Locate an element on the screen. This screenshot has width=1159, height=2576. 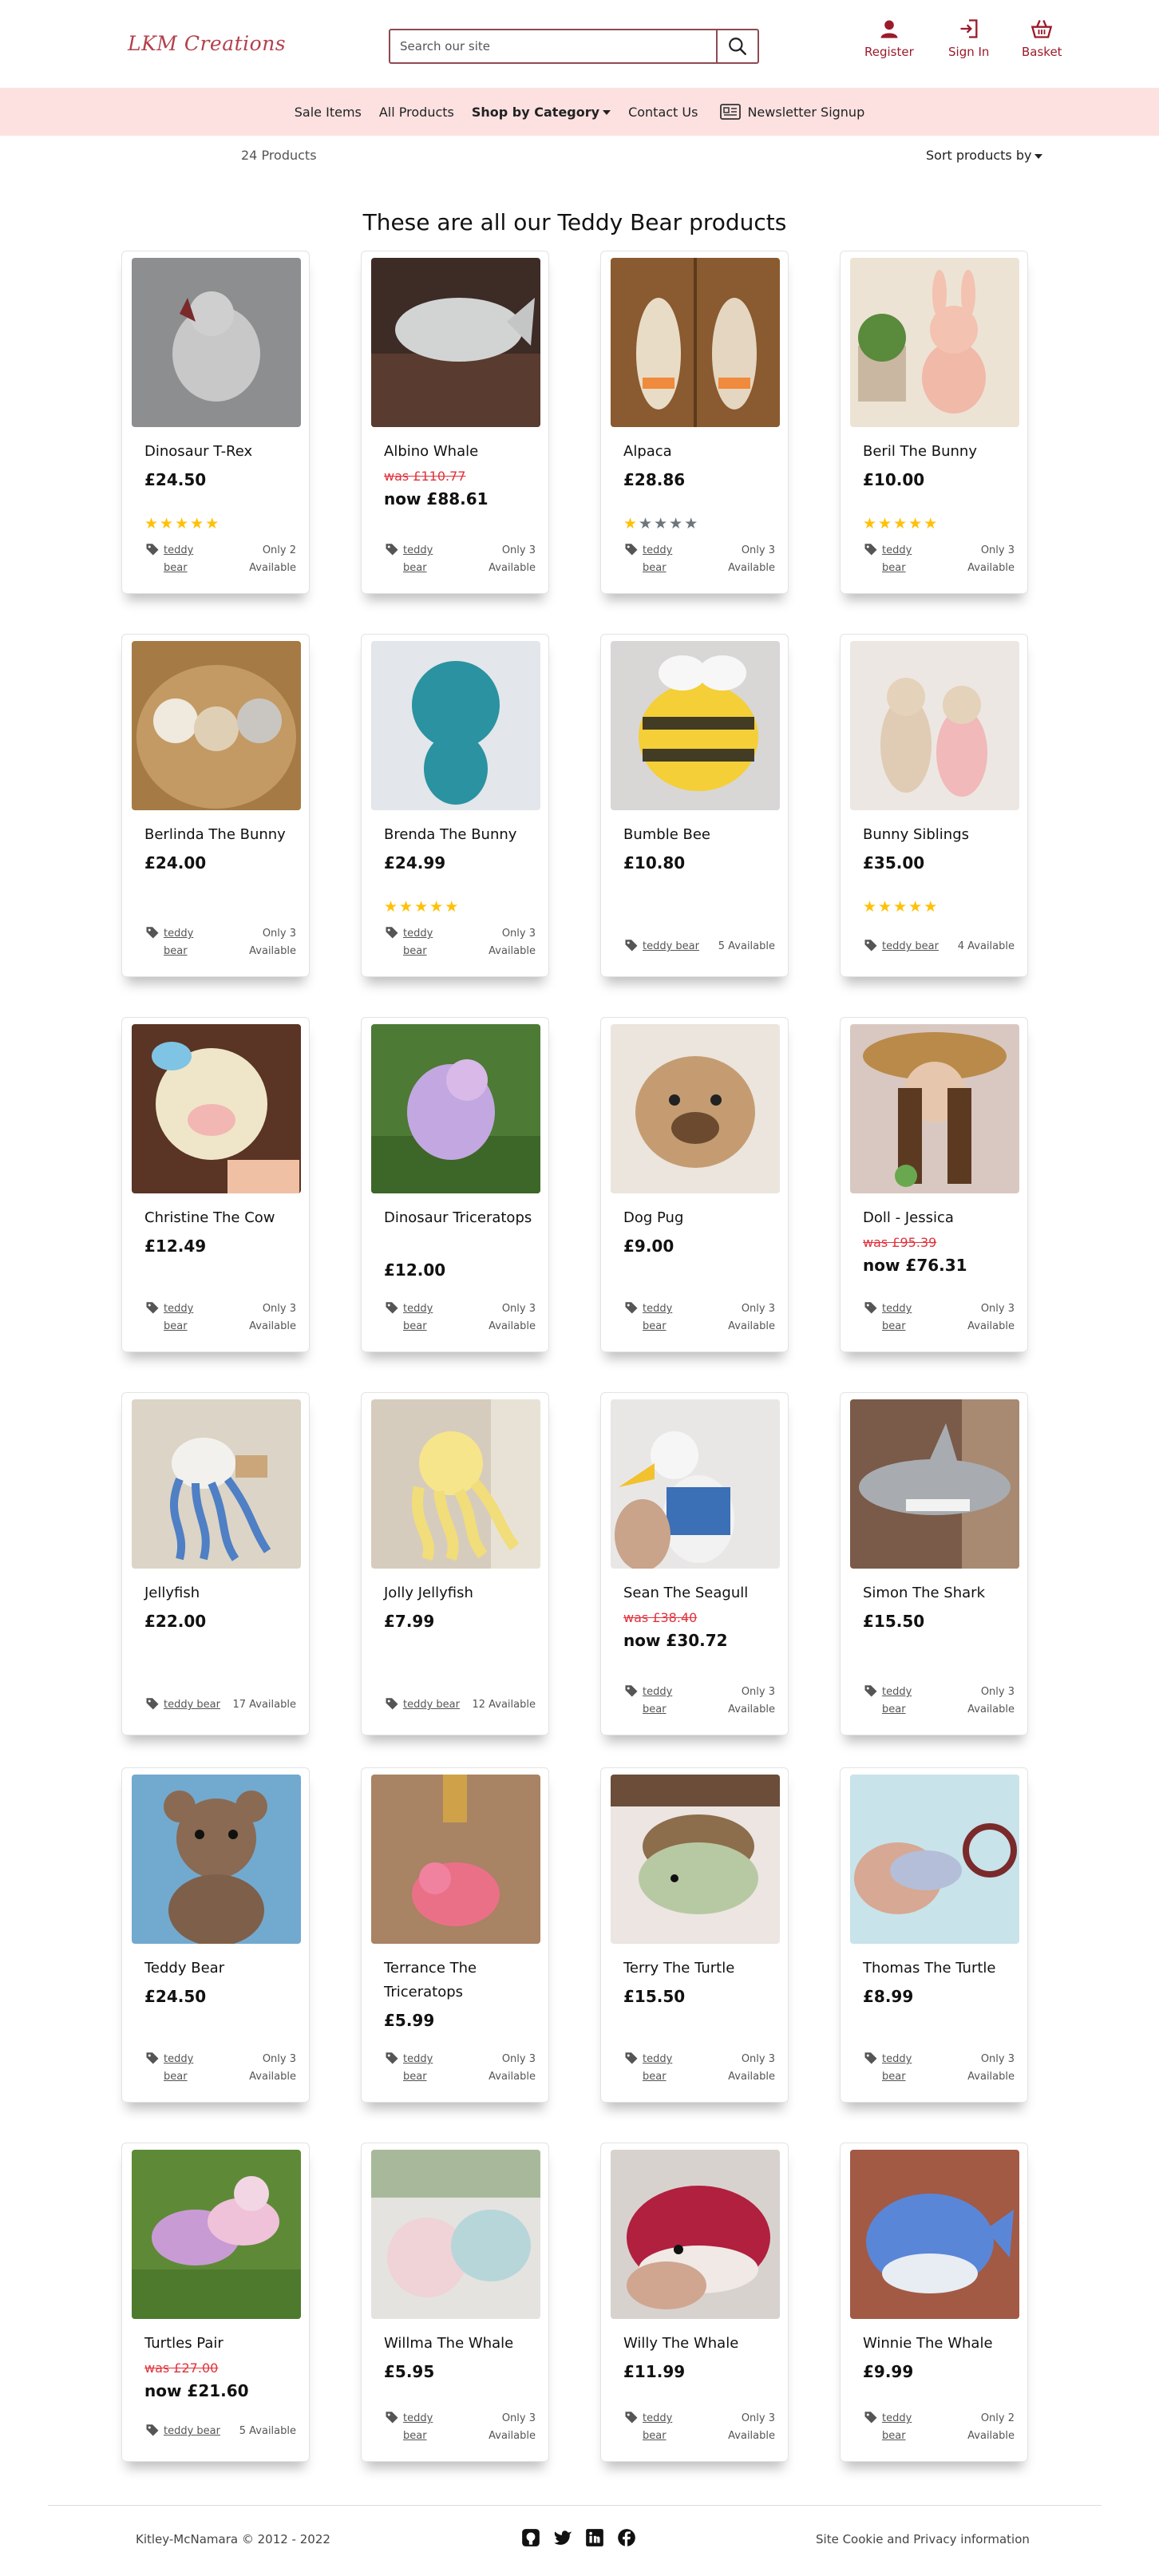
product-name: Teddy Bear is located at coordinates (220, 1969).